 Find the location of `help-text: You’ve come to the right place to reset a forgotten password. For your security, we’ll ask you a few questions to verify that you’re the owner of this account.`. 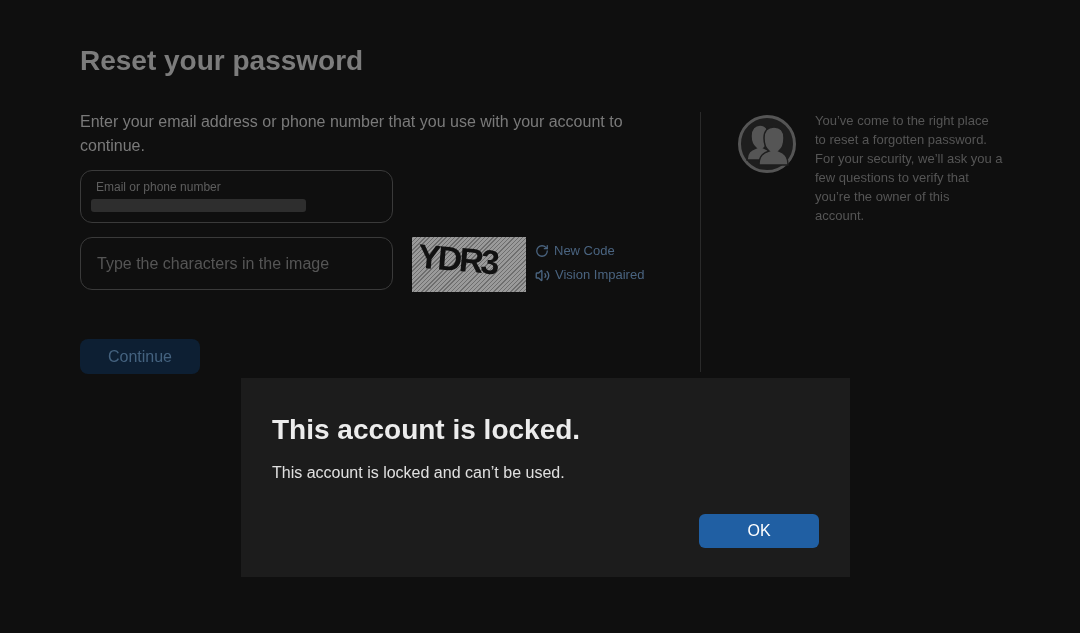

help-text: You’ve come to the right place to reset a forgotten password. For your security, we’ll ask you a few questions to verify that you’re the owner of this account. is located at coordinates (909, 168).